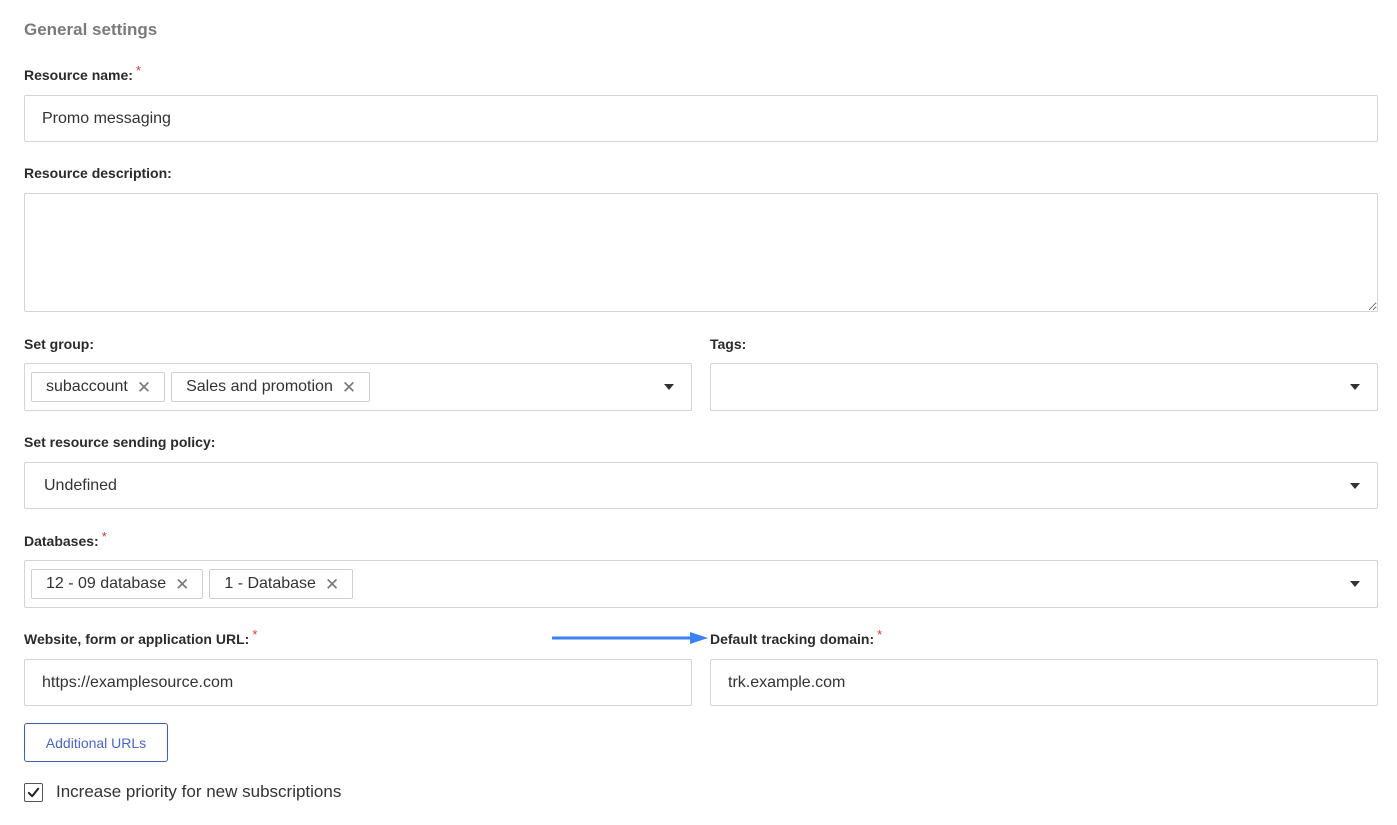  I want to click on chip-label: 1 - Database, so click(270, 583).